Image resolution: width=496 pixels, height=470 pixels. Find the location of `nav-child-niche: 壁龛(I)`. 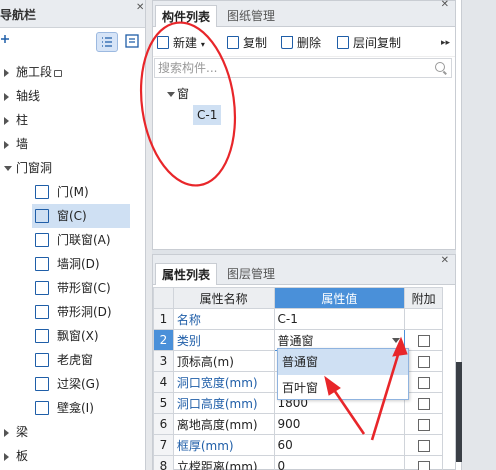

nav-child-niche: 壁龛(I) is located at coordinates (81, 408).